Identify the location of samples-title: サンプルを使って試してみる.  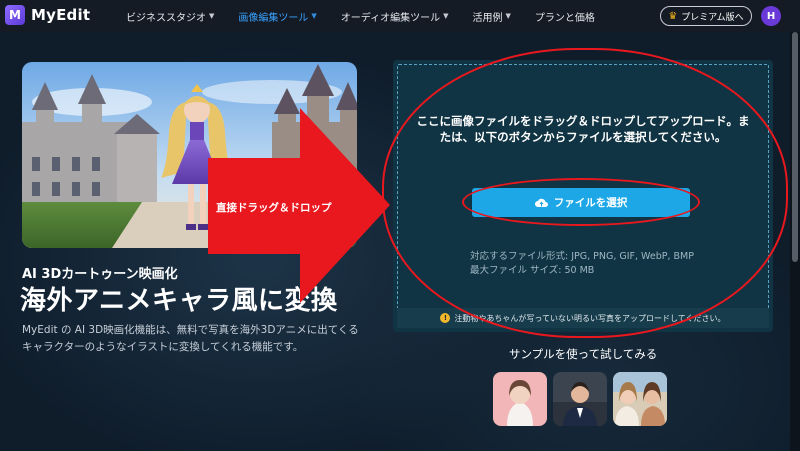
(583, 354).